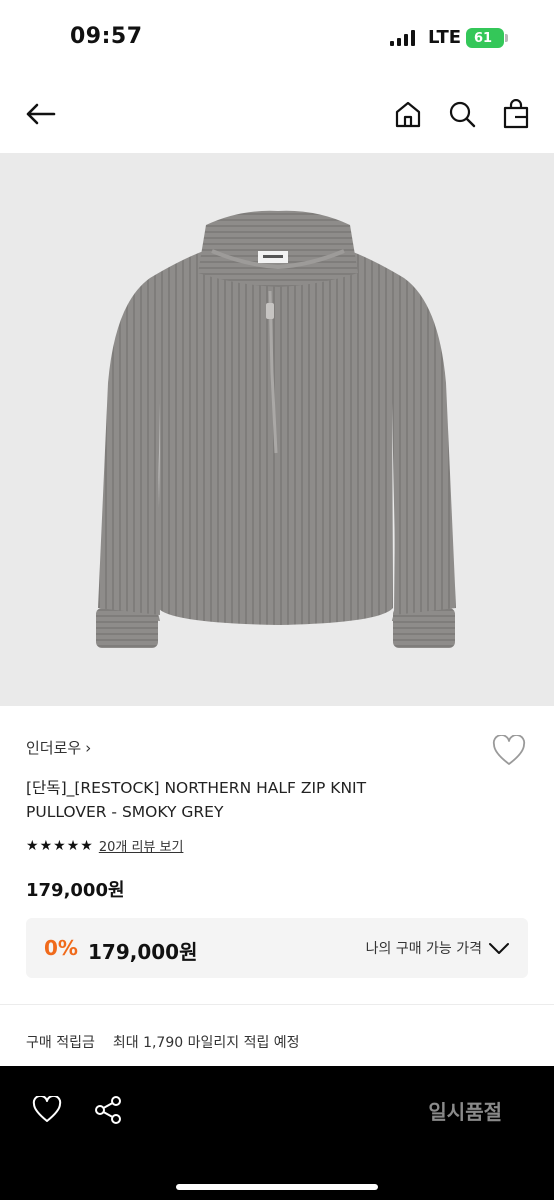 This screenshot has height=1200, width=554. What do you see at coordinates (499, 948) in the screenshot?
I see `chevron-down-icon` at bounding box center [499, 948].